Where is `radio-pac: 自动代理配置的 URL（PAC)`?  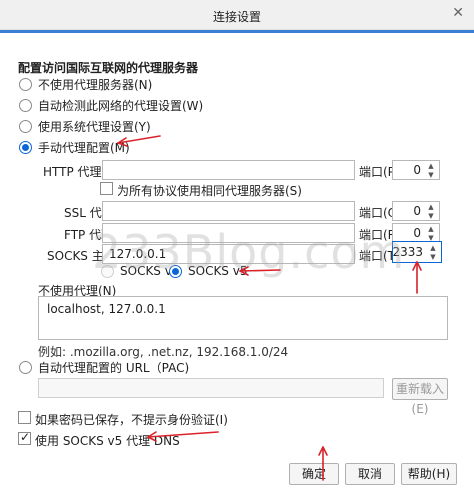 radio-pac: 自动代理配置的 URL（PAC) is located at coordinates (104, 367).